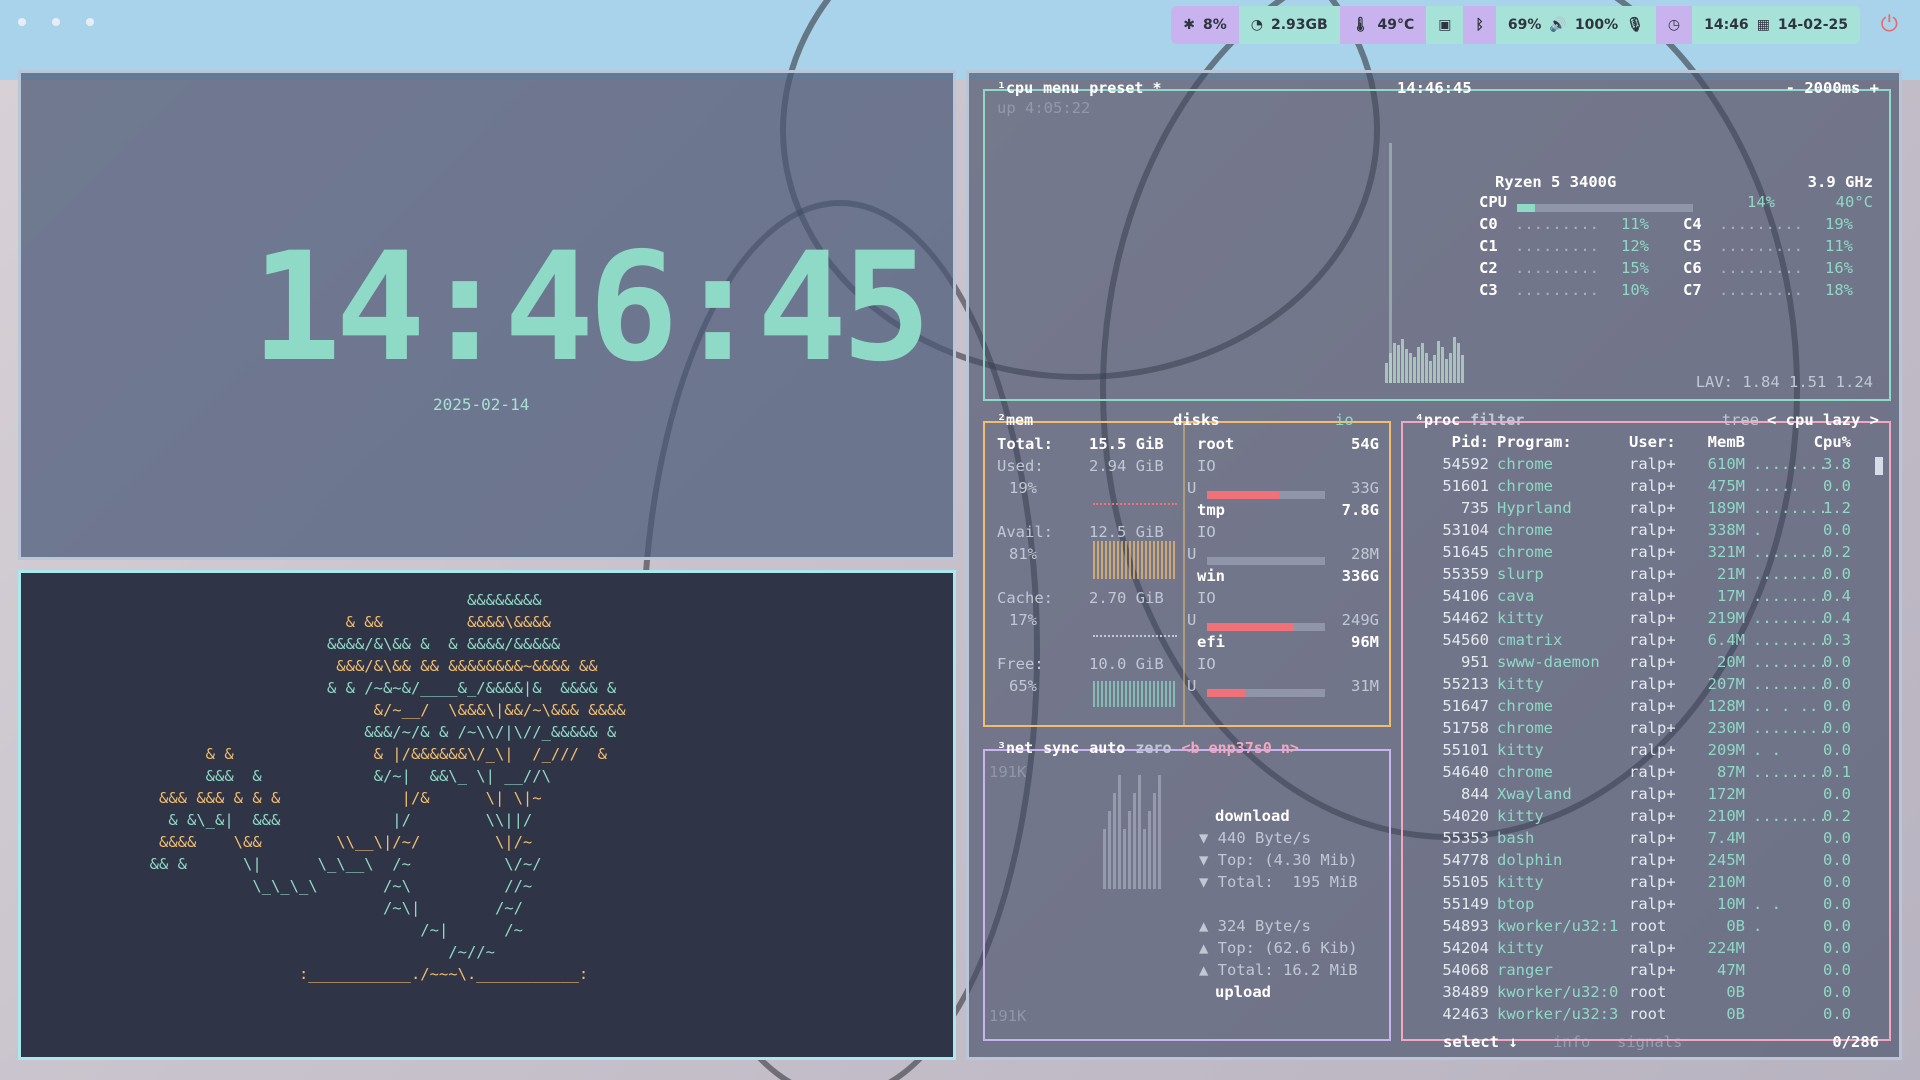  I want to click on col-program: Program:, so click(1559, 442).